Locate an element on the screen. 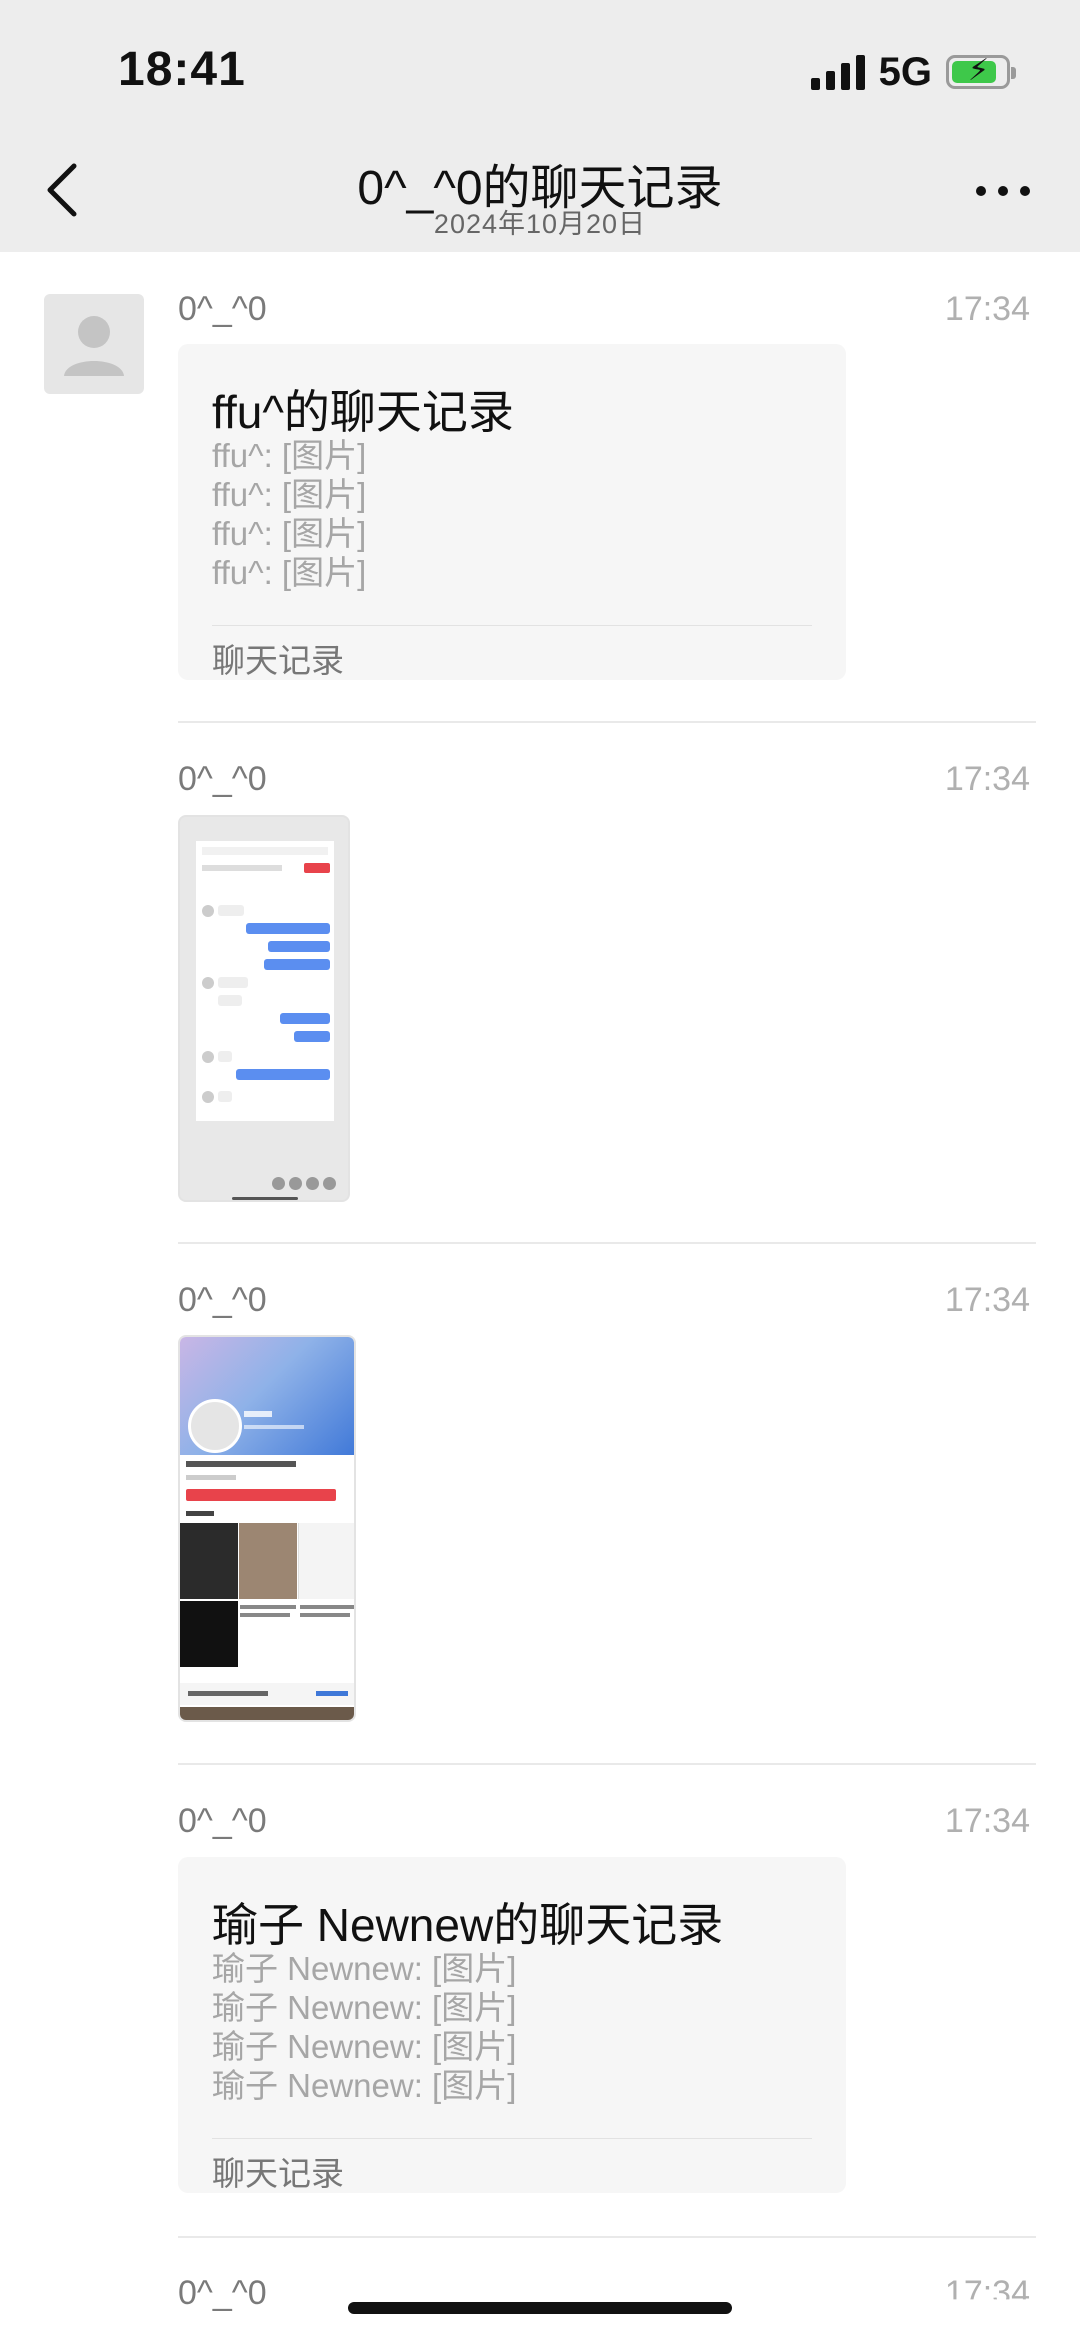 This screenshot has height=2338, width=1080. signal-icon is located at coordinates (837, 72).